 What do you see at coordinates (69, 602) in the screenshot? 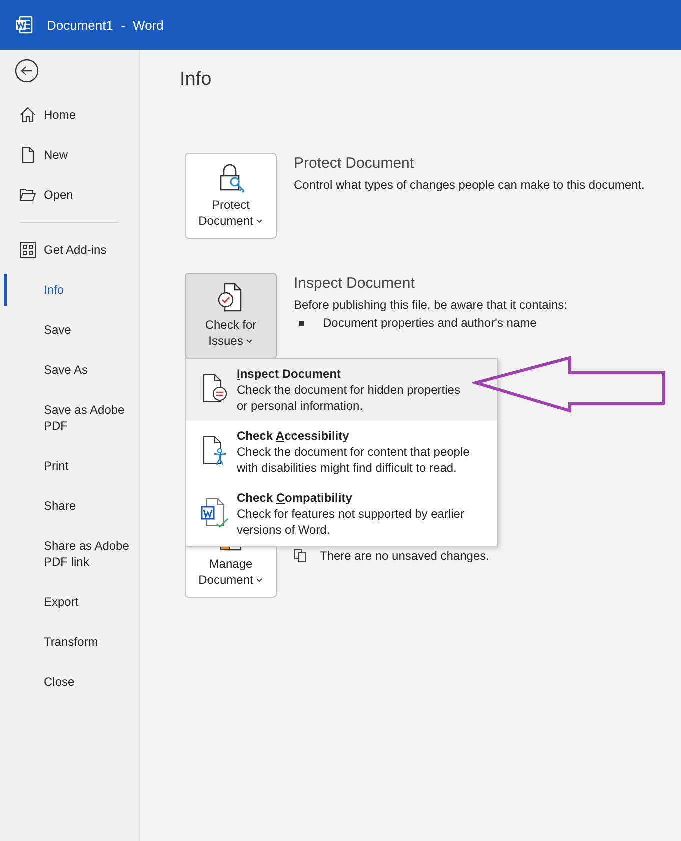
I see `sidebar-item: Export` at bounding box center [69, 602].